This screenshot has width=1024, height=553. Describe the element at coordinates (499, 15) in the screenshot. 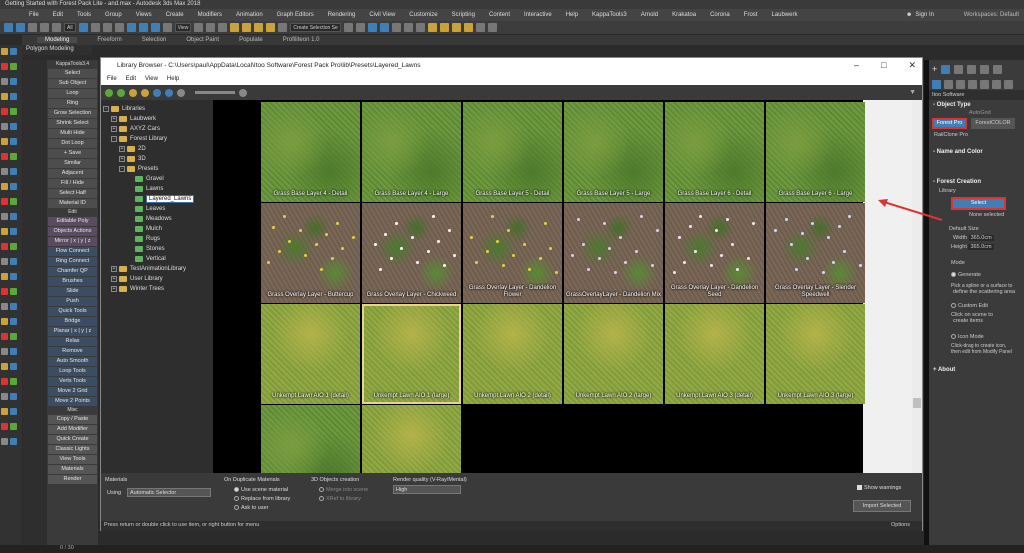

I see `menu-item-content: Content` at that location.